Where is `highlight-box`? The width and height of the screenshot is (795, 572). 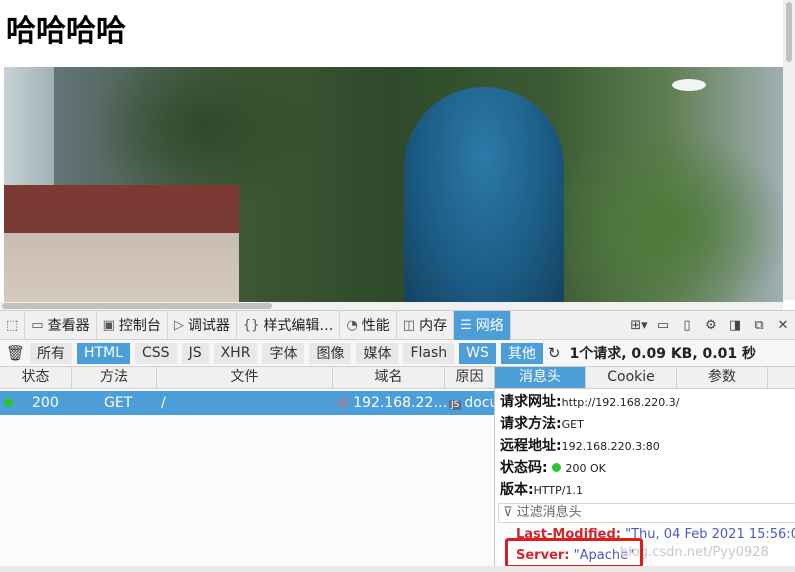 highlight-box is located at coordinates (574, 553).